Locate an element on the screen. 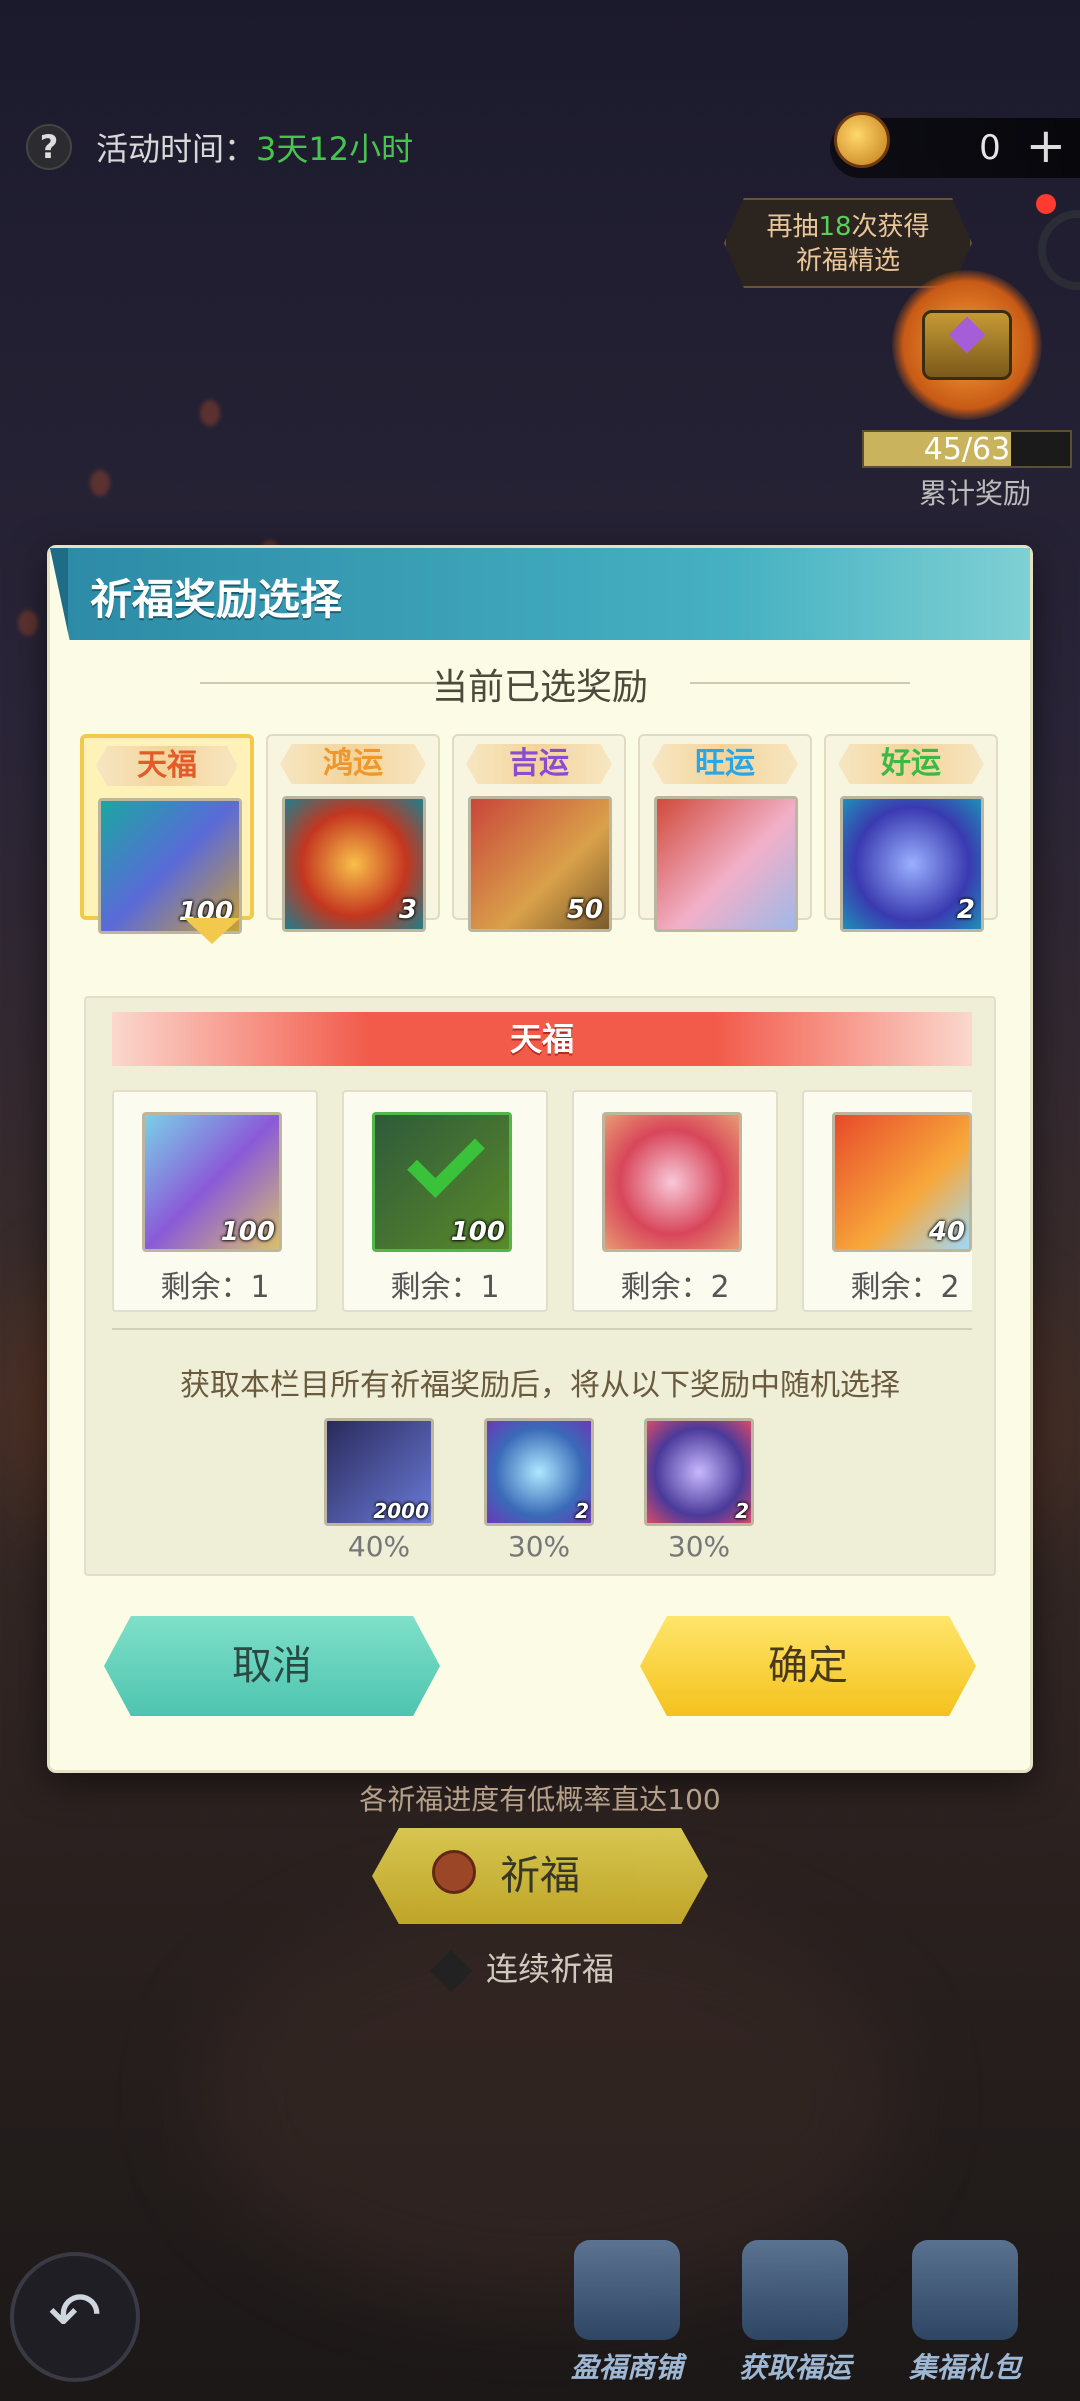 Image resolution: width=1080 pixels, height=2401 pixels. coin-icon is located at coordinates (862, 140).